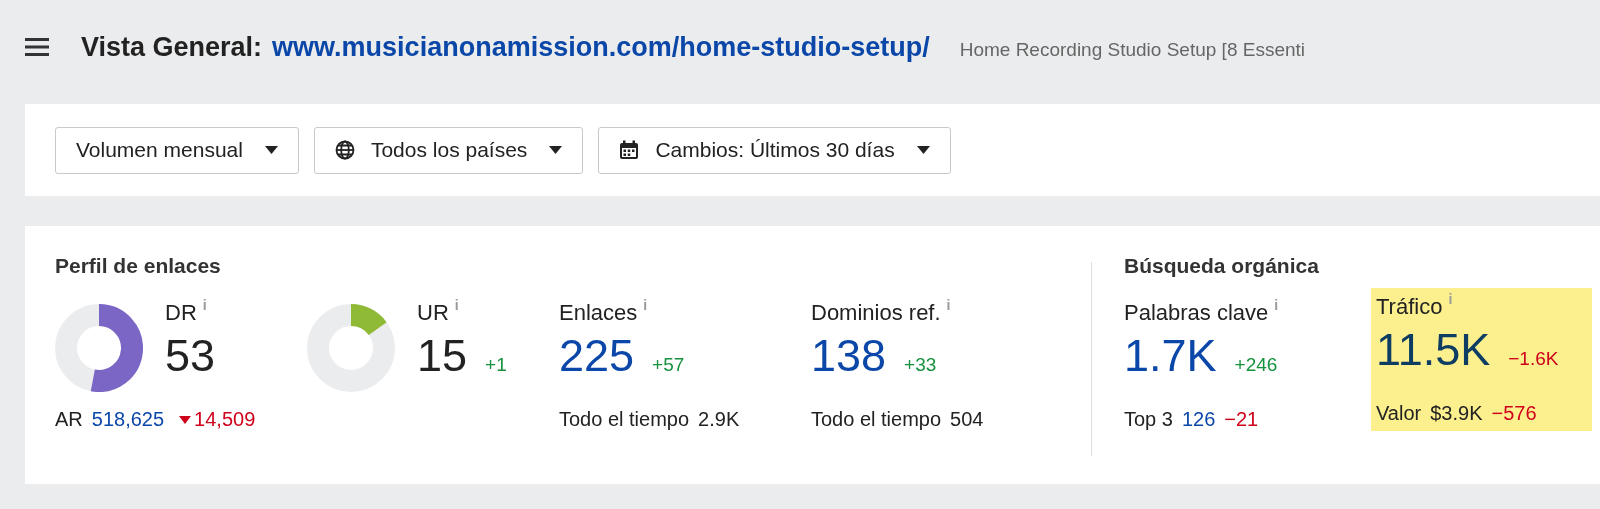 The width and height of the screenshot is (1600, 509). I want to click on change-value: +33, so click(920, 365).